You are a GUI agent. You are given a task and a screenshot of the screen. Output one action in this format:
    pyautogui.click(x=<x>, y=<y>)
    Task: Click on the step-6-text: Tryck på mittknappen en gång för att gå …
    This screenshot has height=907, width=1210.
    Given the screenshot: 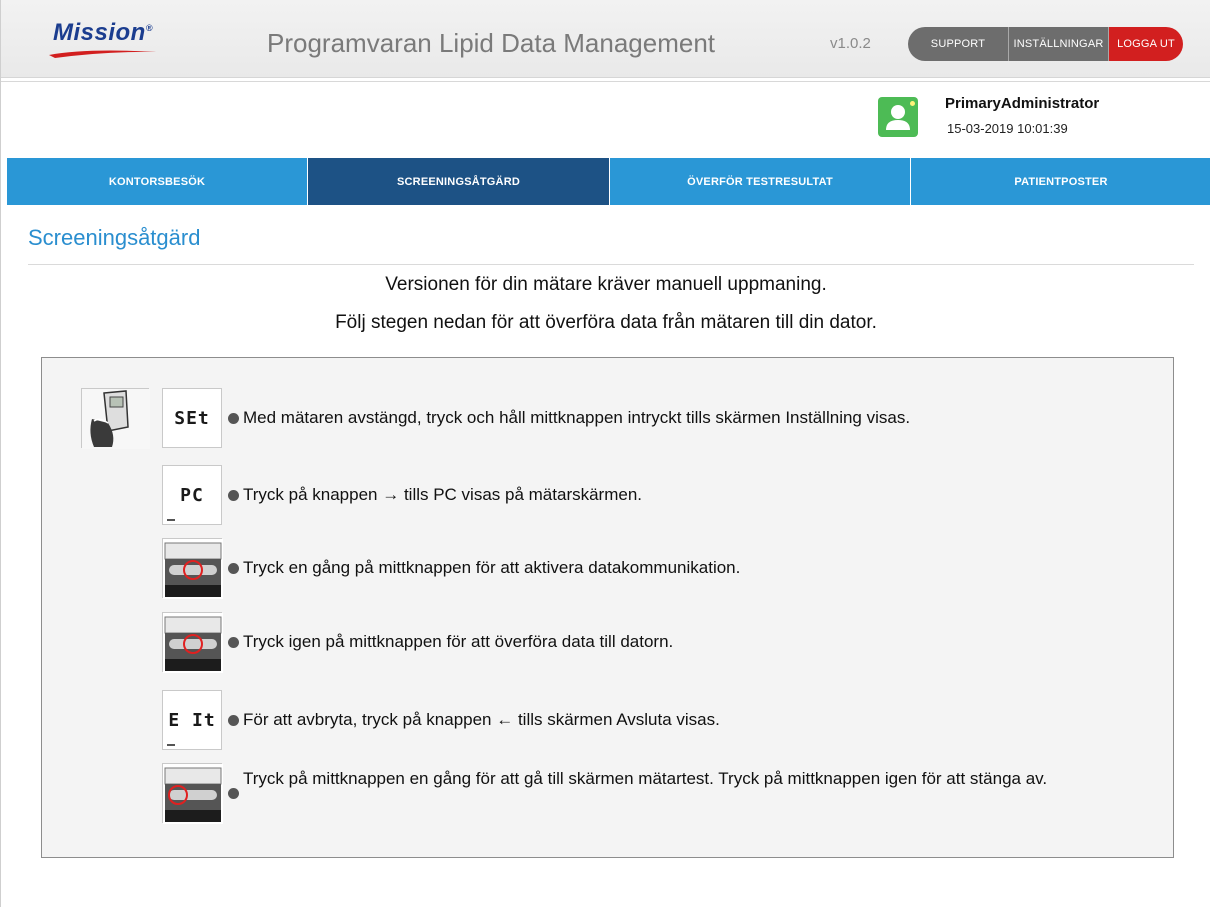 What is the action you would take?
    pyautogui.click(x=645, y=778)
    